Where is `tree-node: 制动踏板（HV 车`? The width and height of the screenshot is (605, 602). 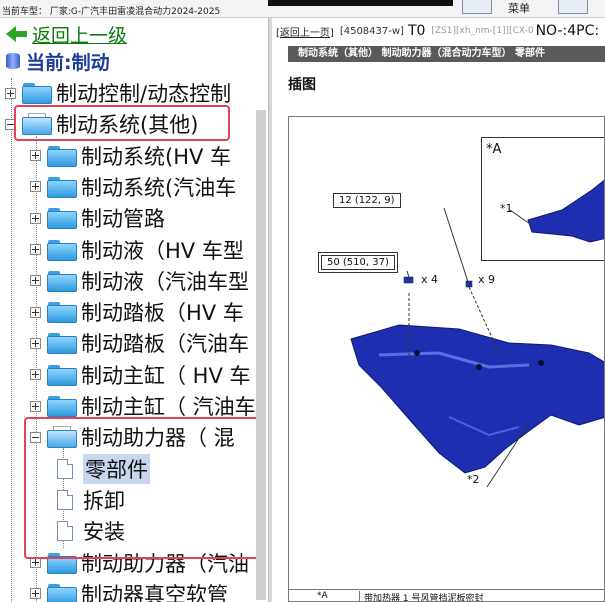 tree-node: 制动踏板（HV 车 is located at coordinates (137, 312).